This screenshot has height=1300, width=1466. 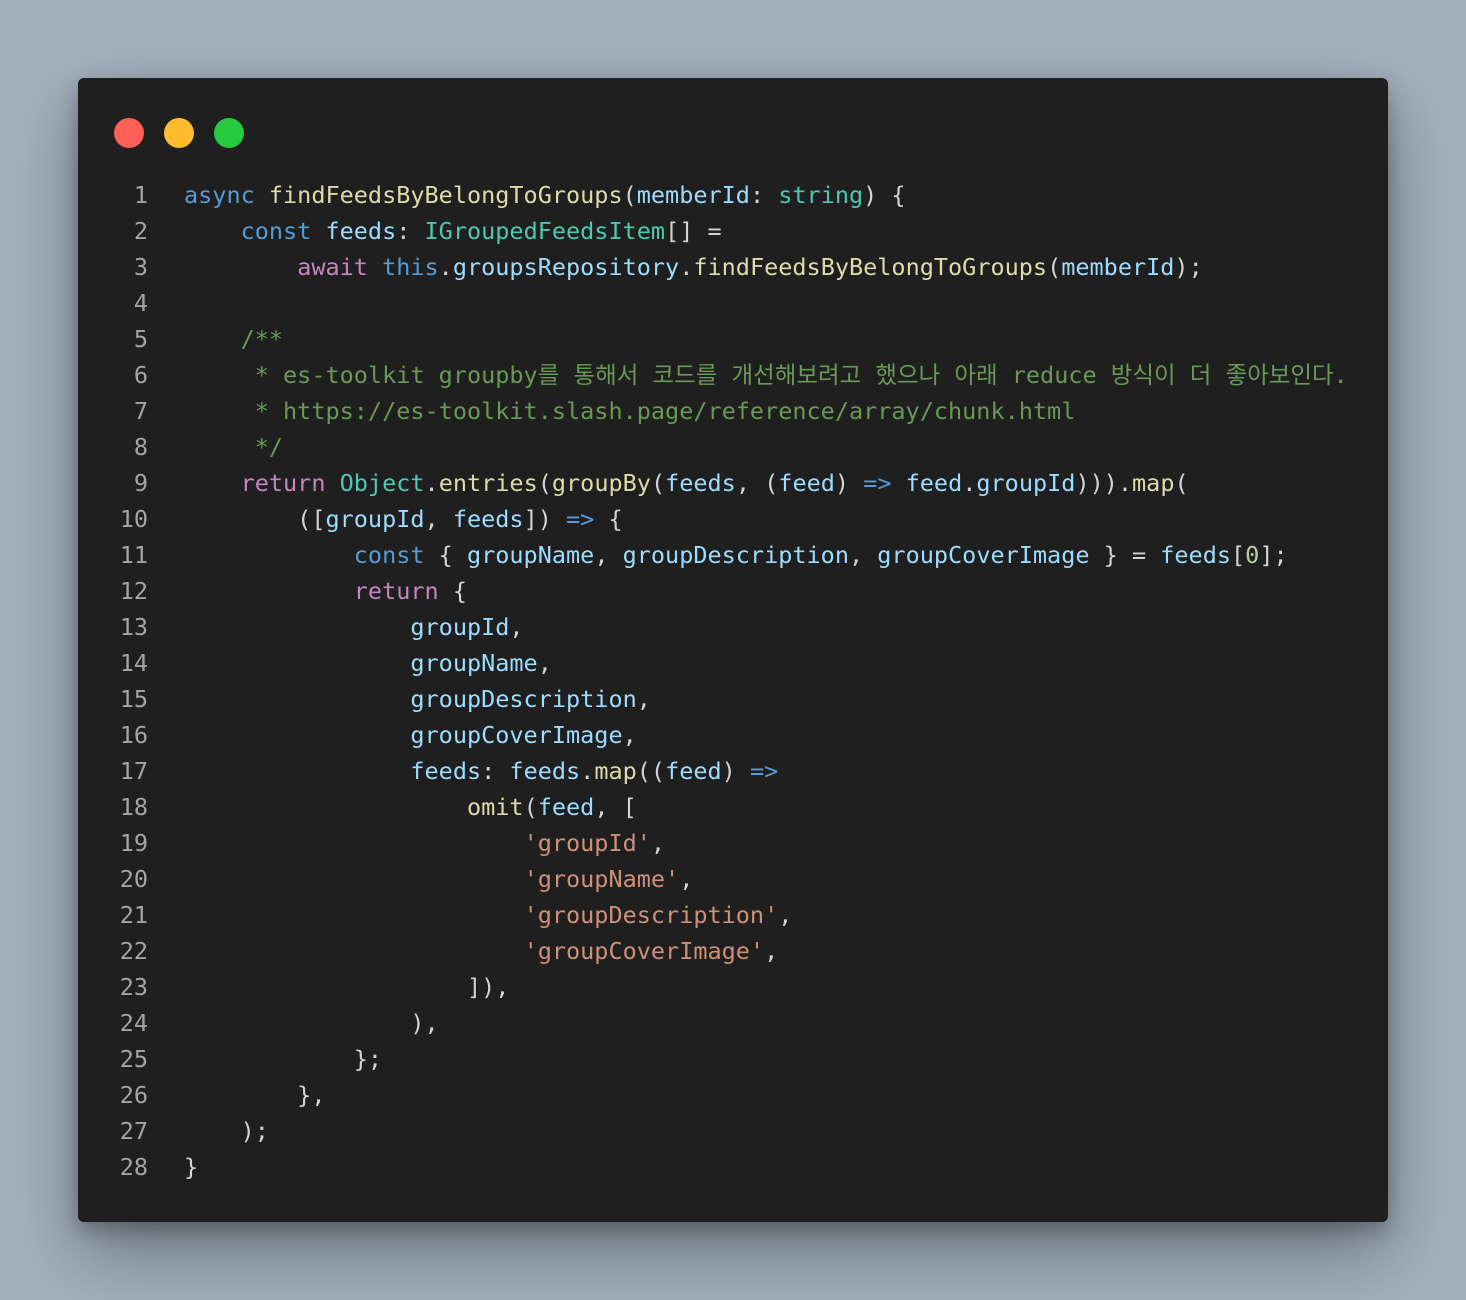 I want to click on line-text: 'groupName',, so click(x=439, y=879).